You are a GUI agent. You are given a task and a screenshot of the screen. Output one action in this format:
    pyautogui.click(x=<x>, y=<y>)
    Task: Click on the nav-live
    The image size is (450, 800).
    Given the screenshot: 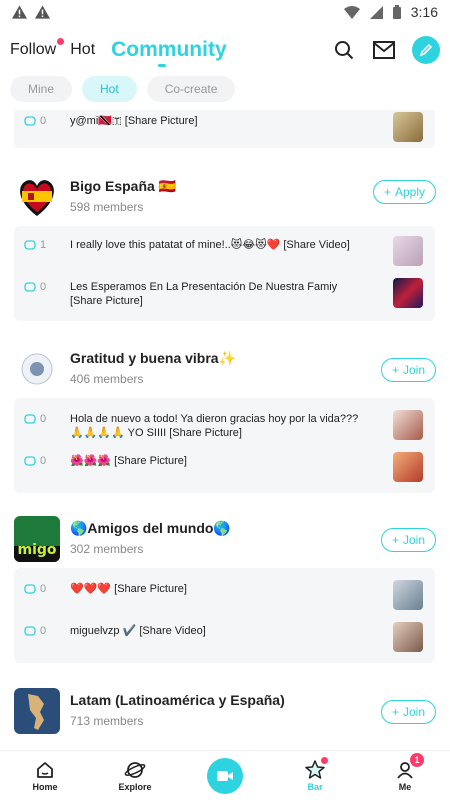 What is the action you would take?
    pyautogui.click(x=225, y=775)
    